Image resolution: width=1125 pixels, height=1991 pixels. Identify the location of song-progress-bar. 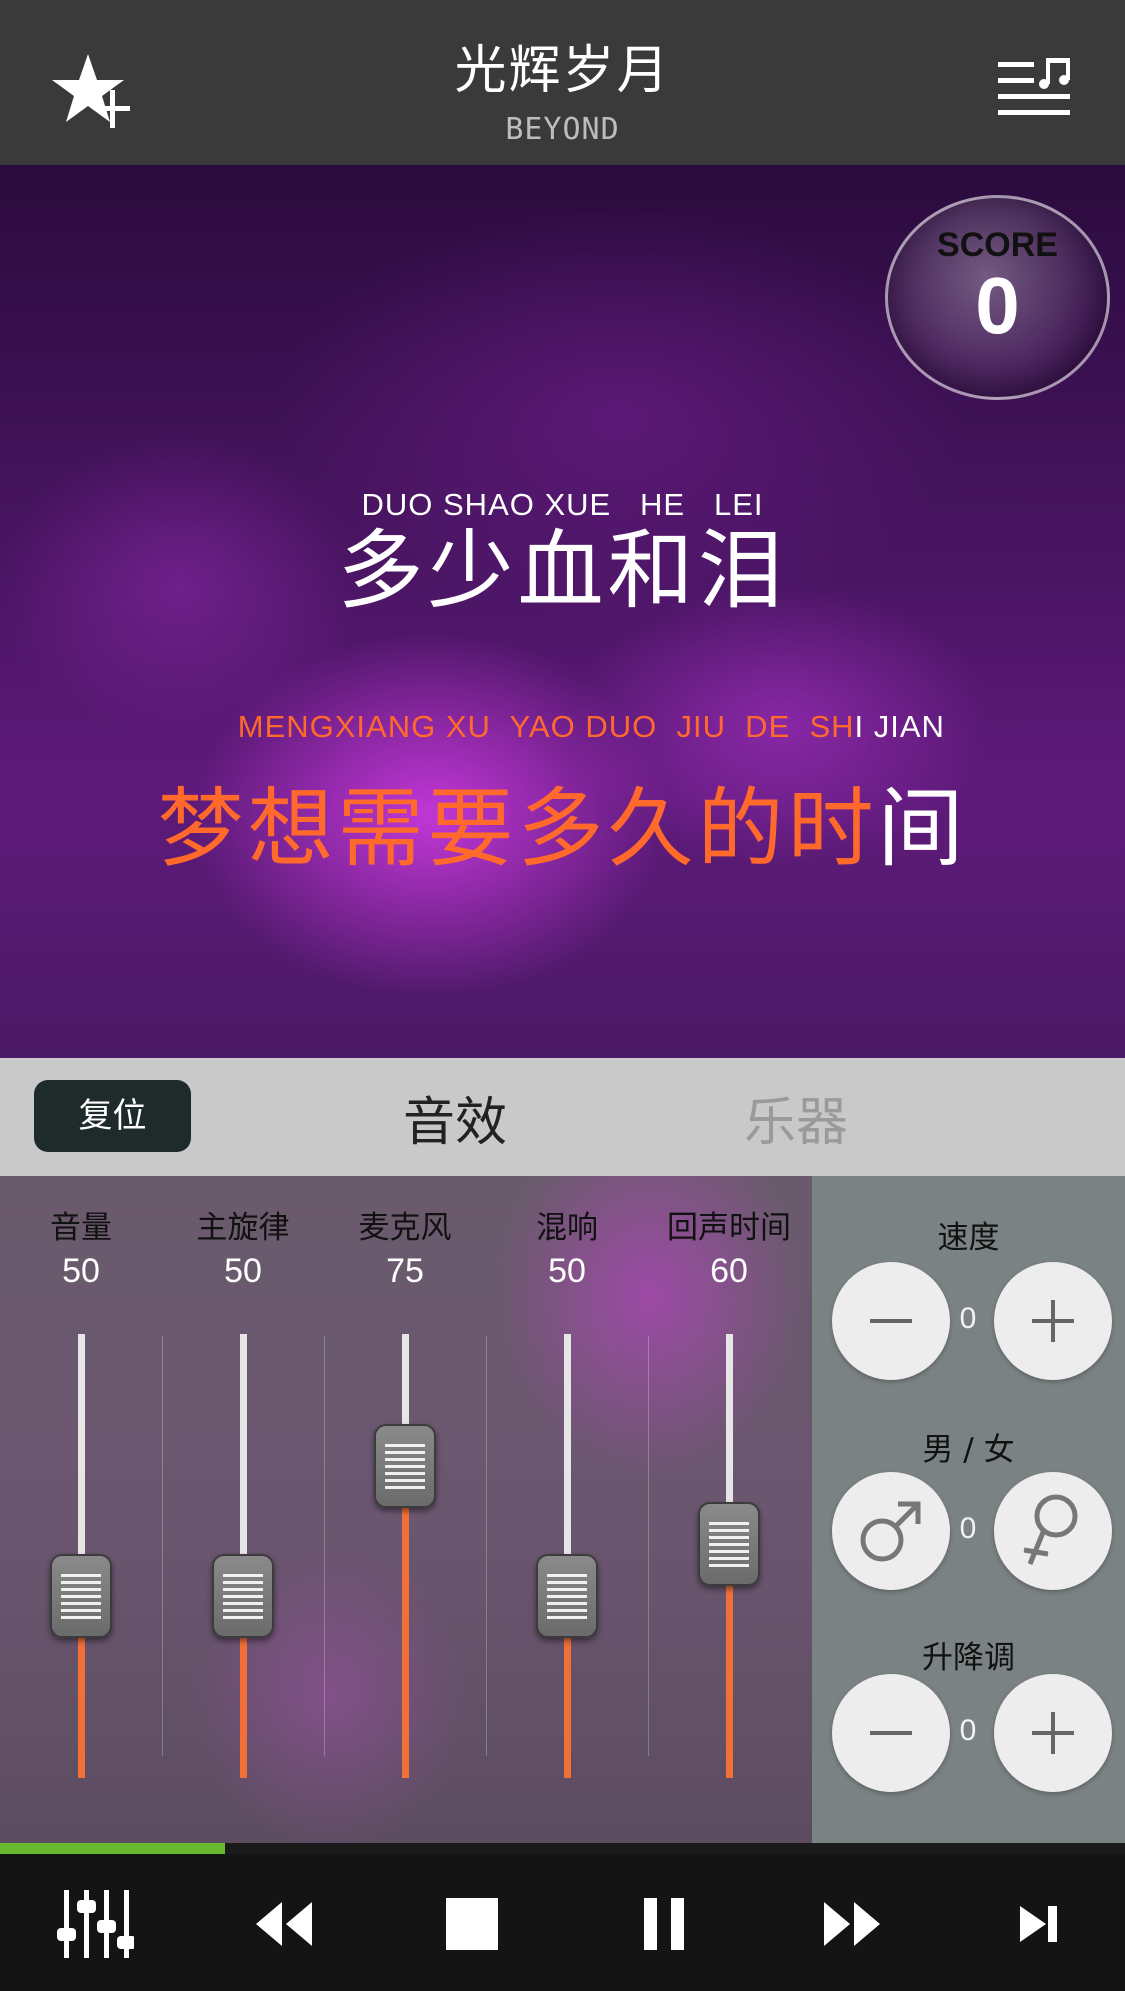
(562, 1848).